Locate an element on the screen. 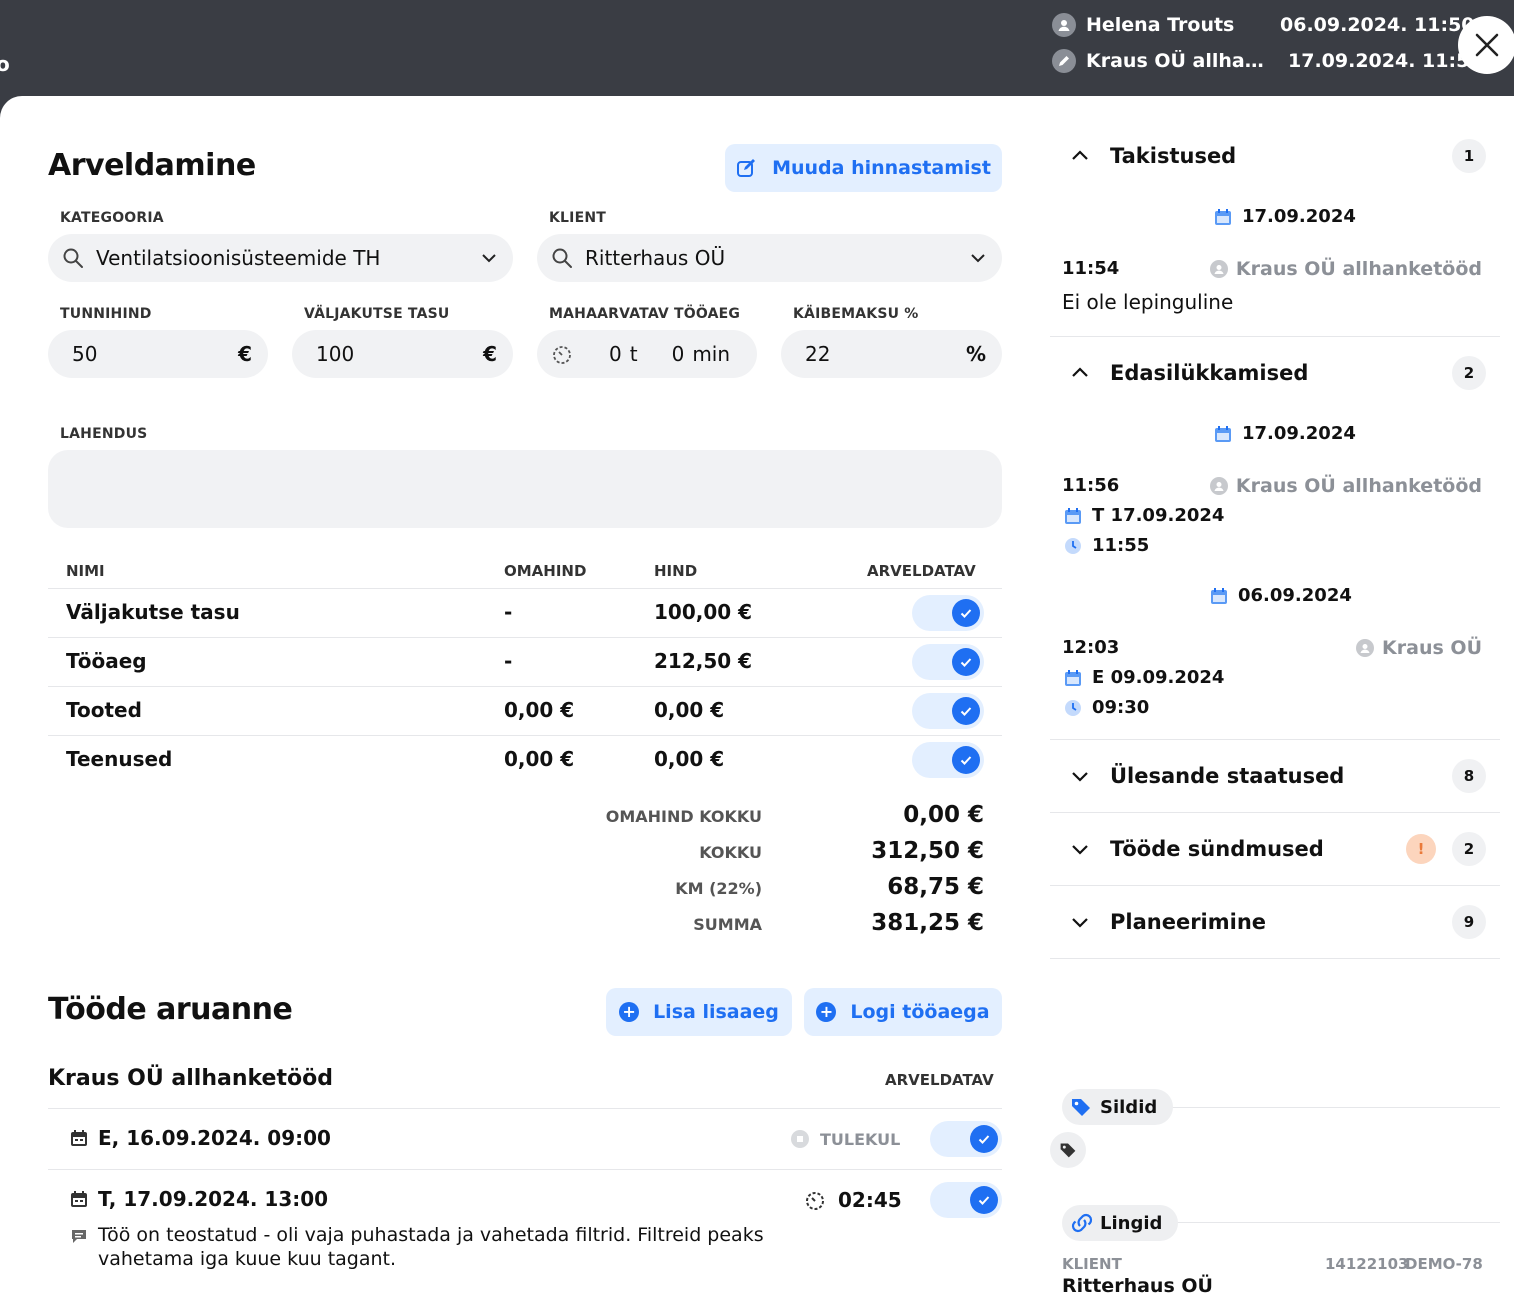  close-button is located at coordinates (1486, 45).